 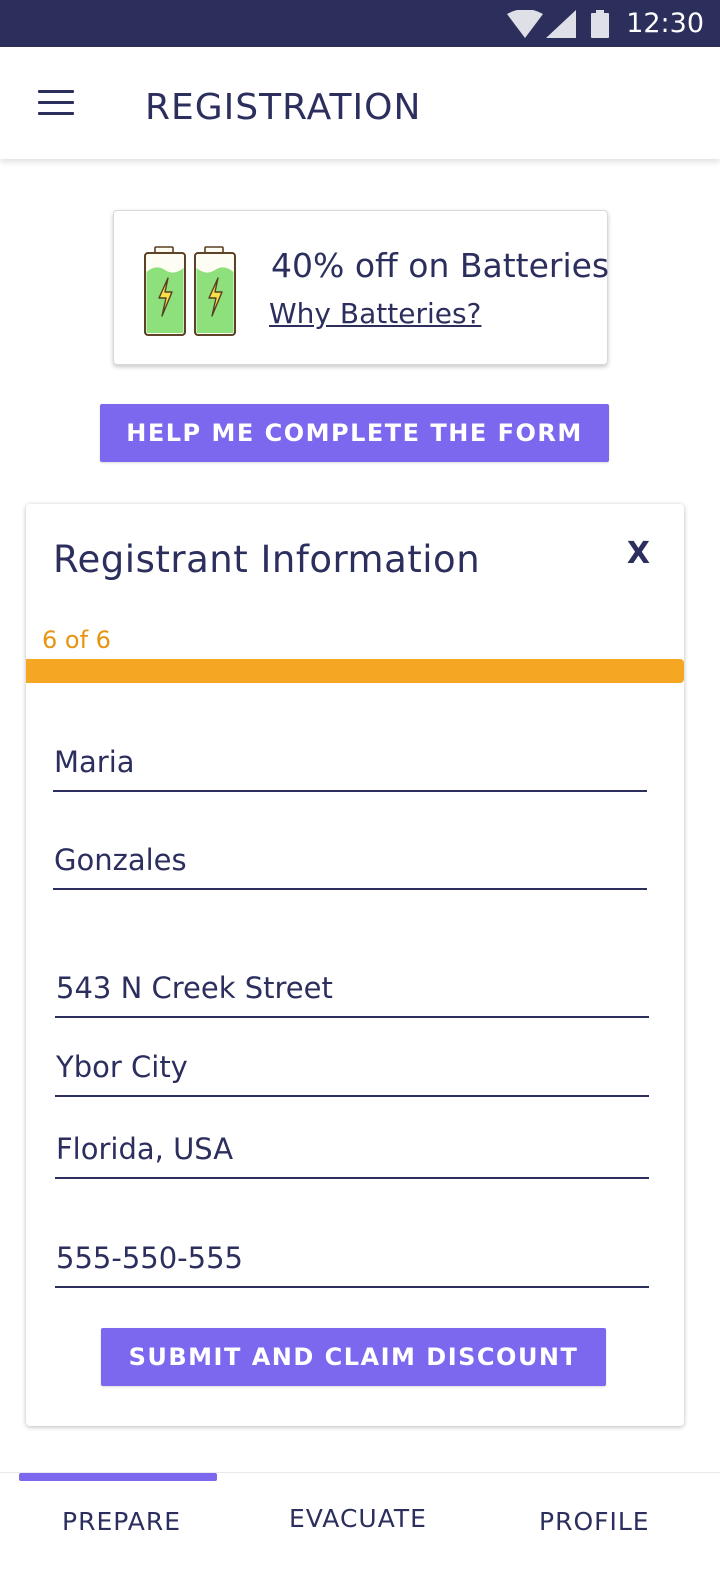 I want to click on hamburger-menu-icon, so click(x=56, y=103).